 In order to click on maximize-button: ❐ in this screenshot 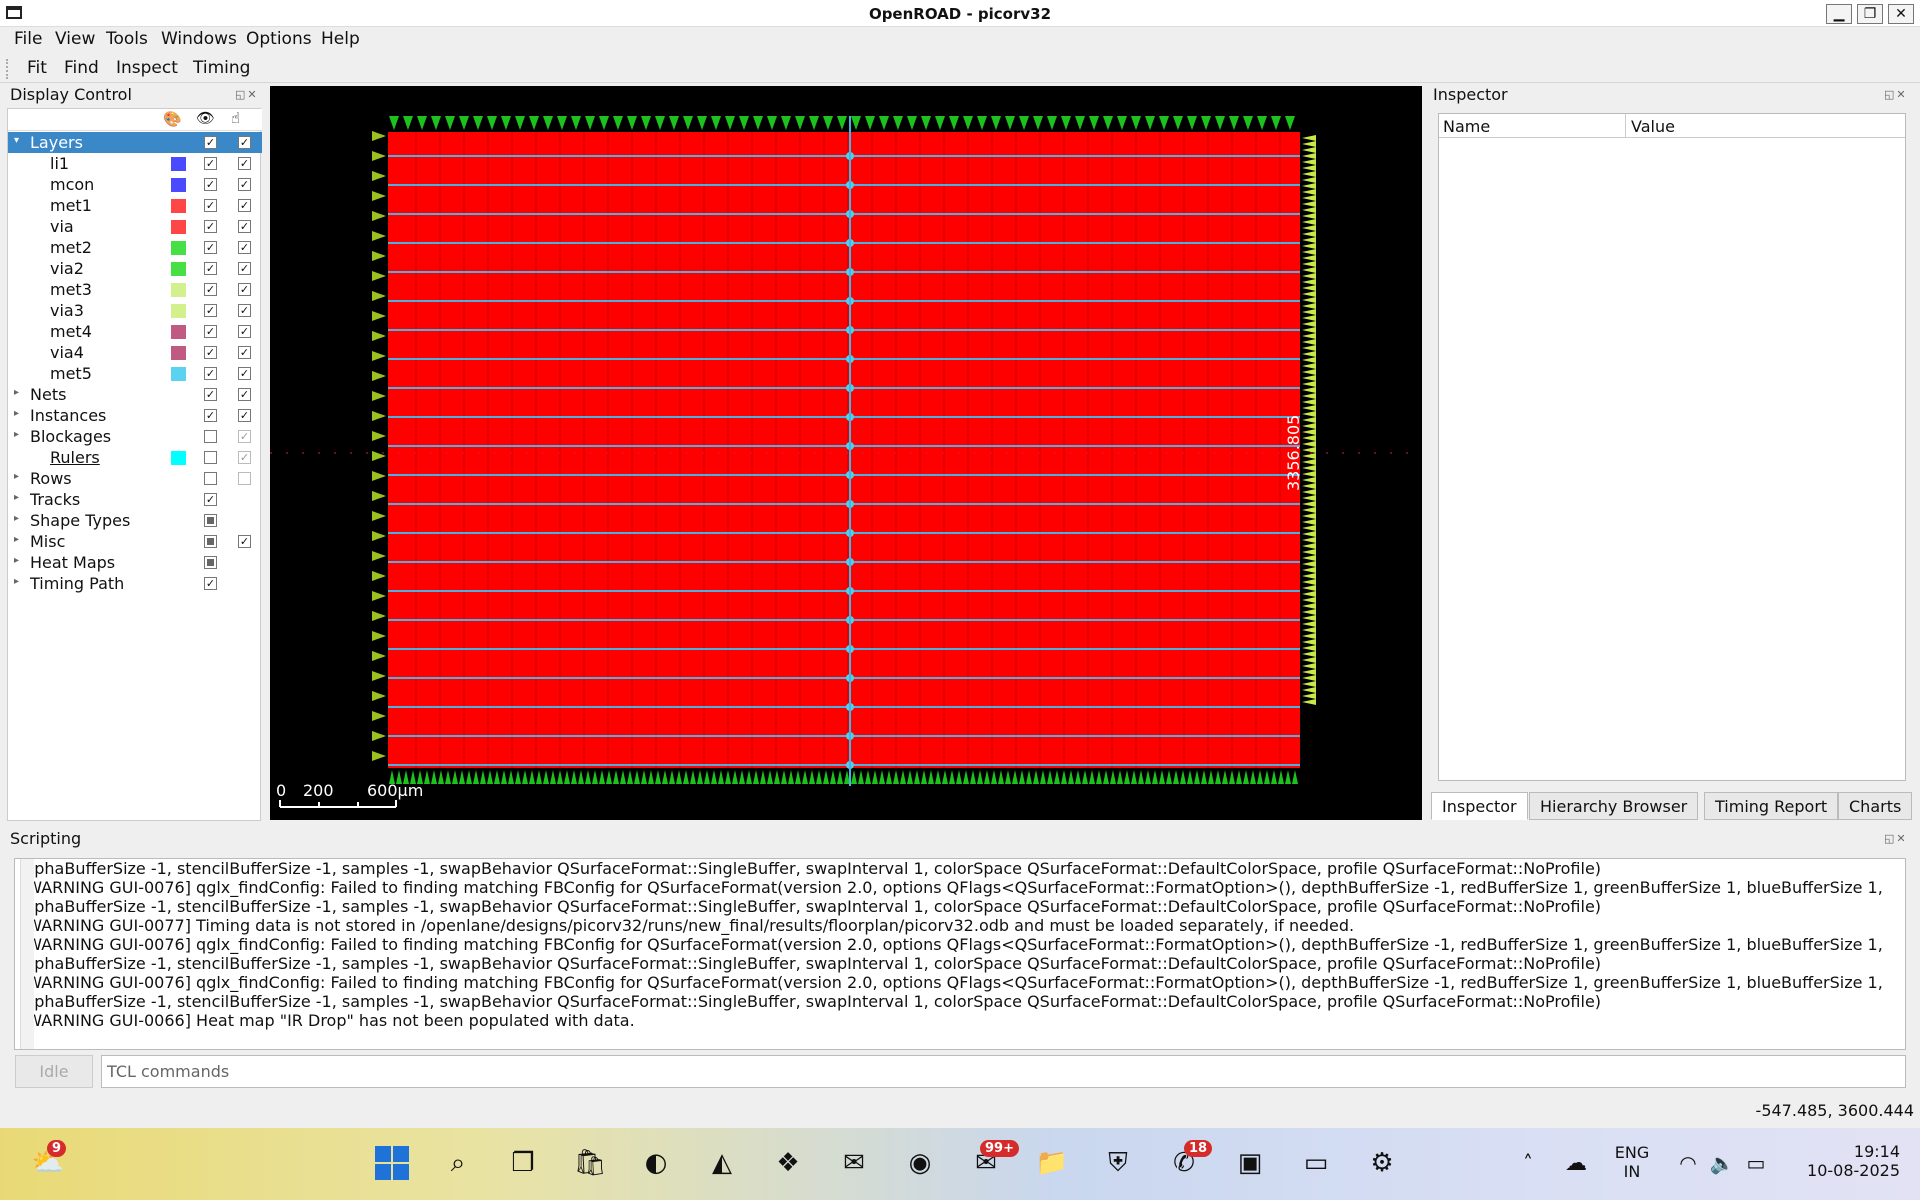, I will do `click(1870, 14)`.